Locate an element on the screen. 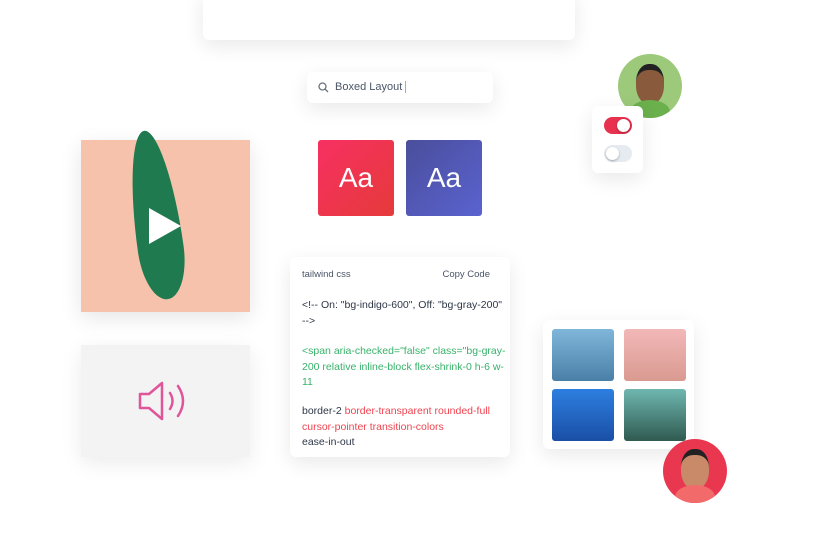 The width and height of the screenshot is (820, 537). play-icon is located at coordinates (165, 226).